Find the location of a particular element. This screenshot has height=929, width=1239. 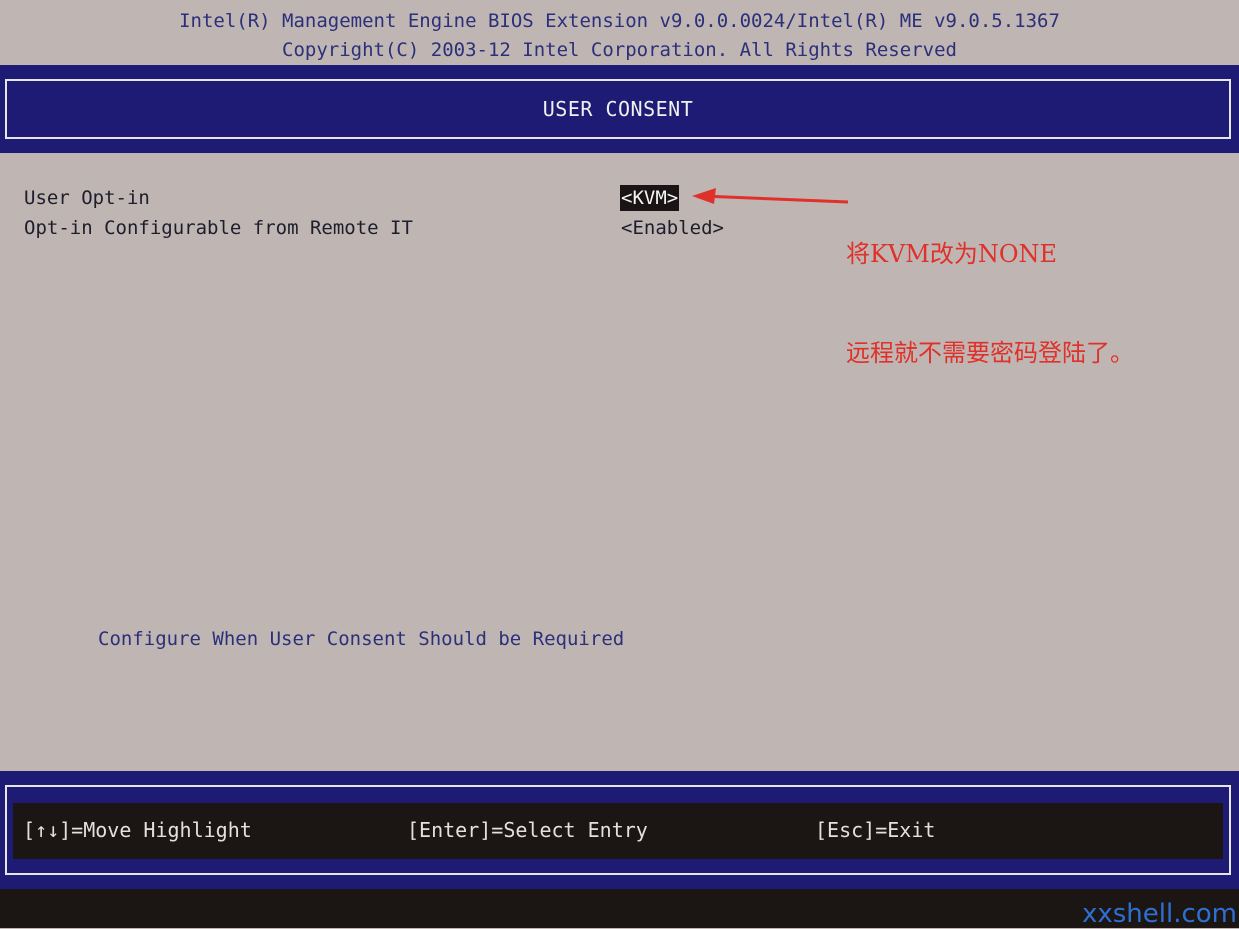

setting-label-opt-in-remote-it: Opt-in Configurable from Remote IT is located at coordinates (218, 228).